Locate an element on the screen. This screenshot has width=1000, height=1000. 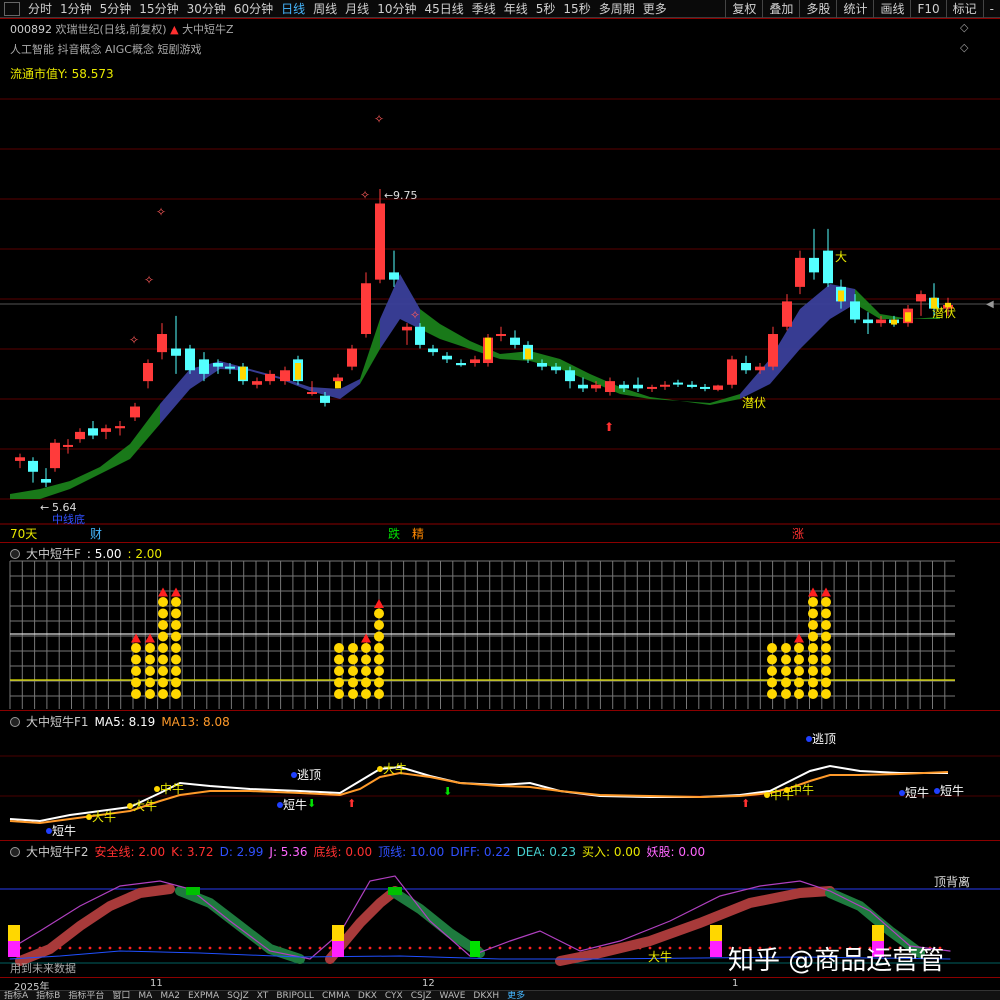
indicator-tab: CSJZ is located at coordinates (421, 995).